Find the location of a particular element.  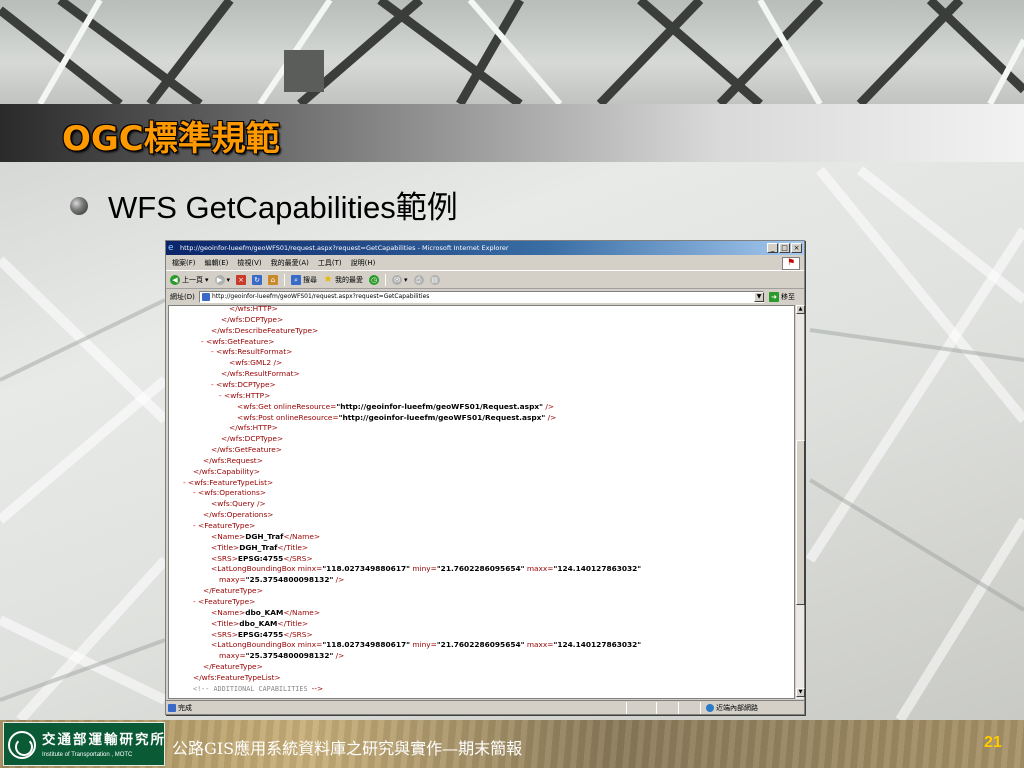

maximize-button: □ is located at coordinates (784, 248).